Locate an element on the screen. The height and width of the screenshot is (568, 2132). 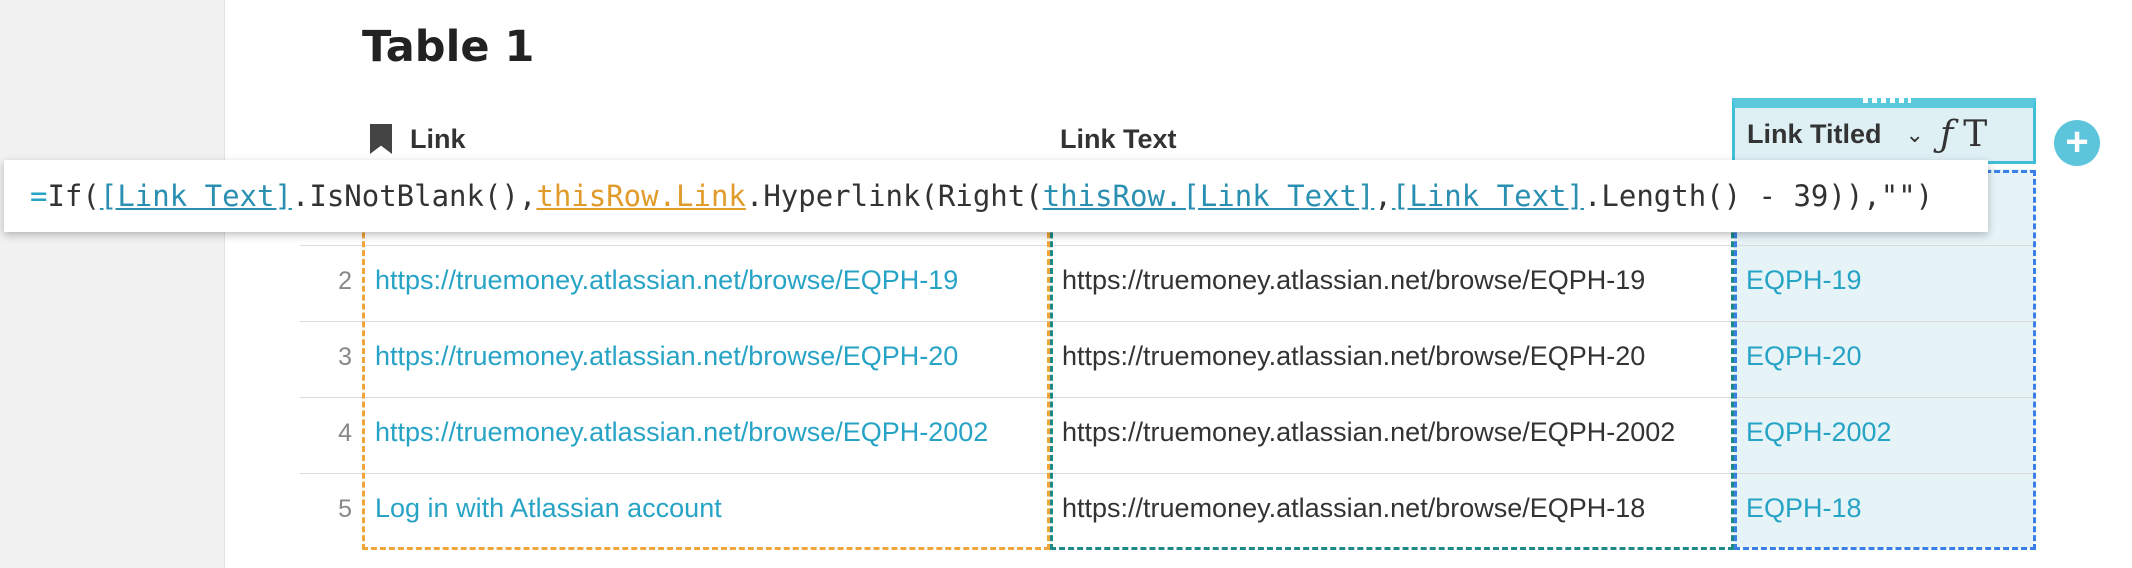
column-header-link-titled: Link Titled ⌄ ƒ T is located at coordinates (1884, 130).